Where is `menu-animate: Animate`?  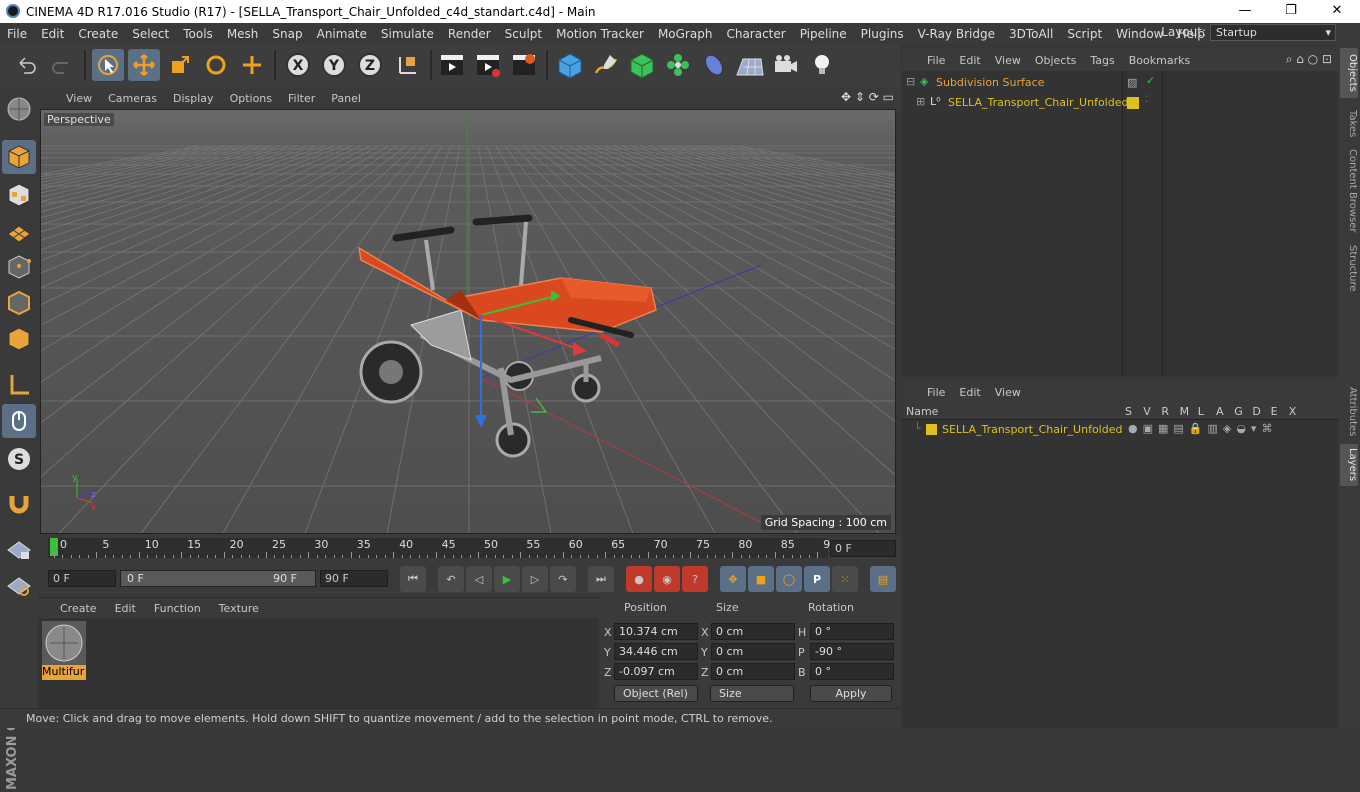 menu-animate: Animate is located at coordinates (342, 34).